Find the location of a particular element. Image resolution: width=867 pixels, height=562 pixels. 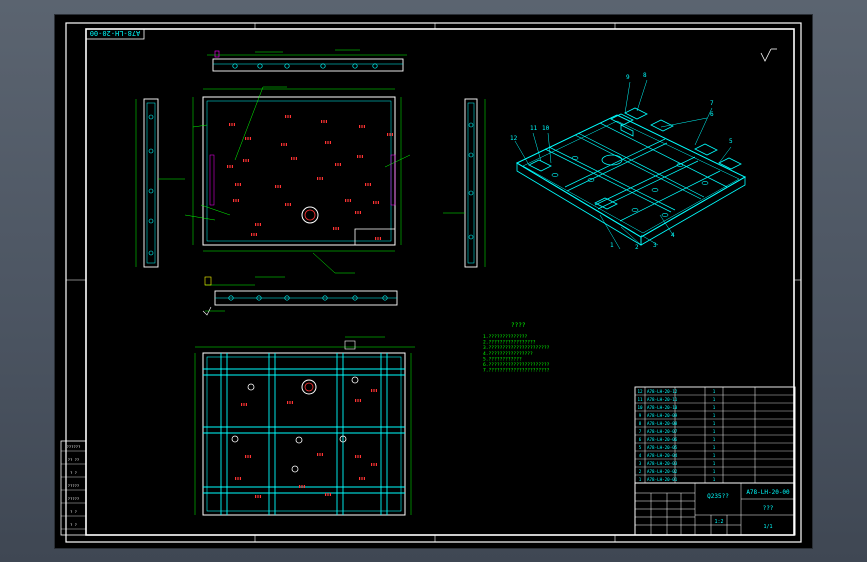

left-block-text: ?? ?? is located at coordinates (73, 459).